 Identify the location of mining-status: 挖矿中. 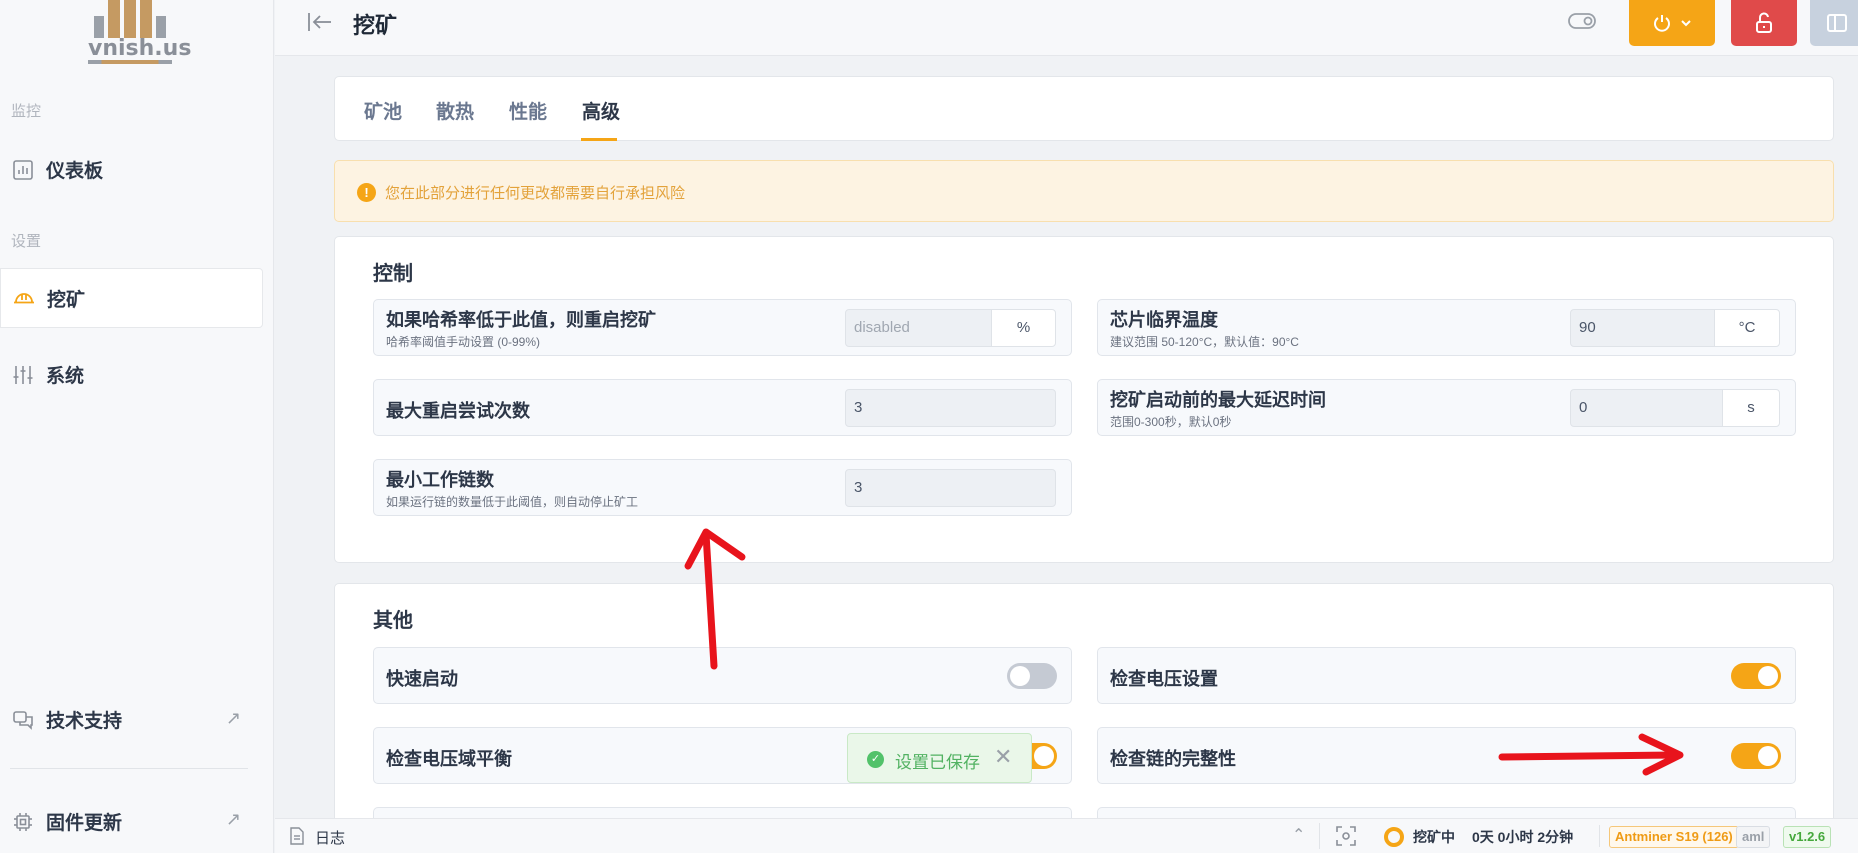
(1434, 837).